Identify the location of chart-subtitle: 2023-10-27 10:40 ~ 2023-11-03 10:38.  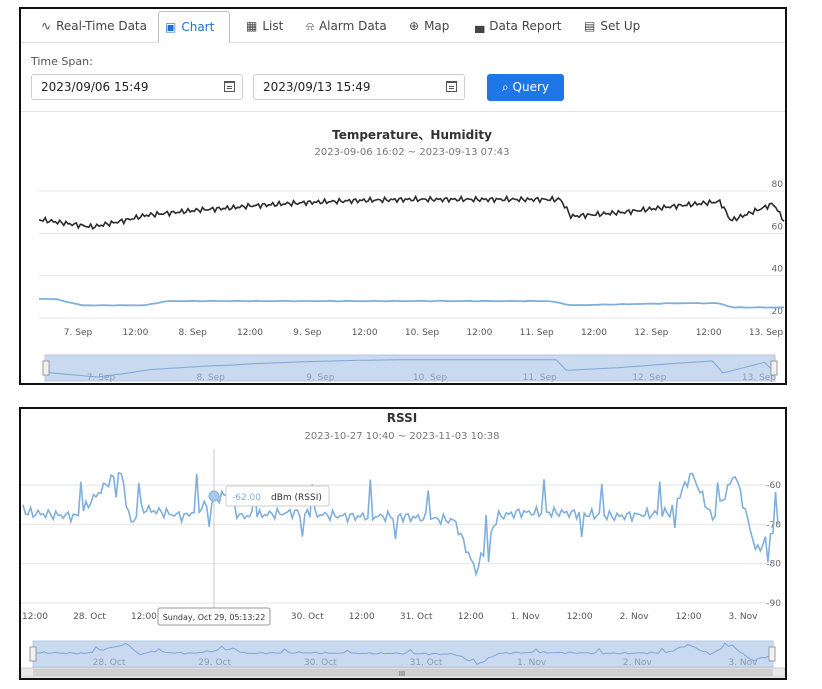
(402, 436).